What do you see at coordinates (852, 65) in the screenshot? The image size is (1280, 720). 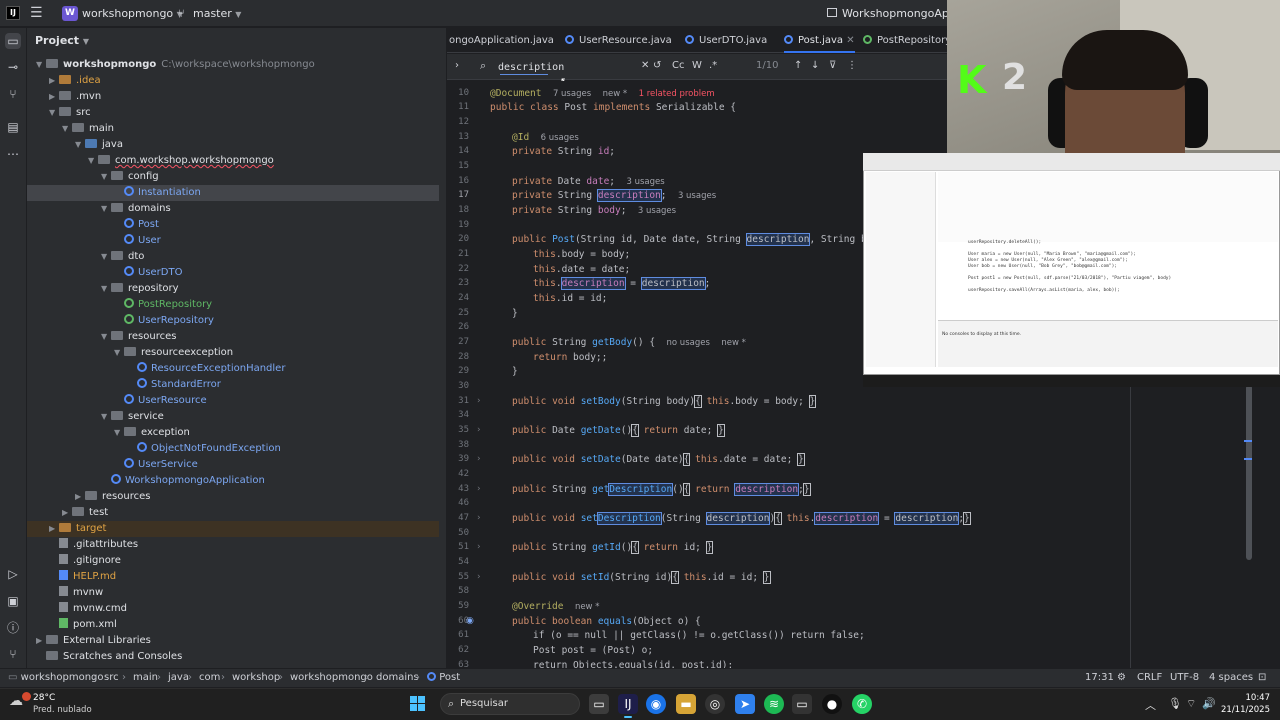 I see `more-options-icon: ⋮` at bounding box center [852, 65].